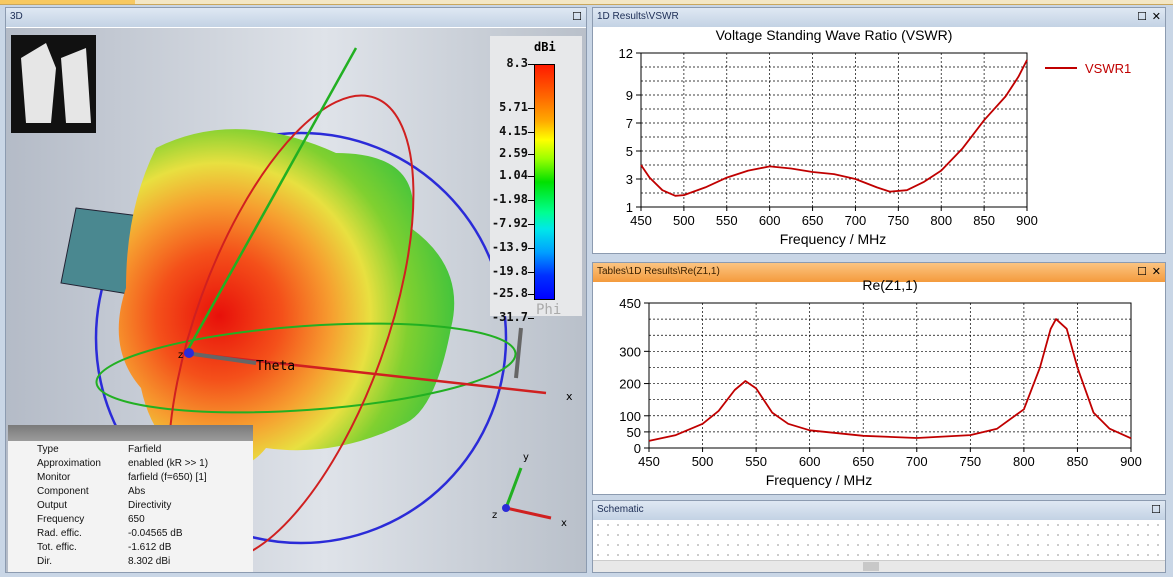 The width and height of the screenshot is (1173, 577). I want to click on z-label: z, so click(180, 355).